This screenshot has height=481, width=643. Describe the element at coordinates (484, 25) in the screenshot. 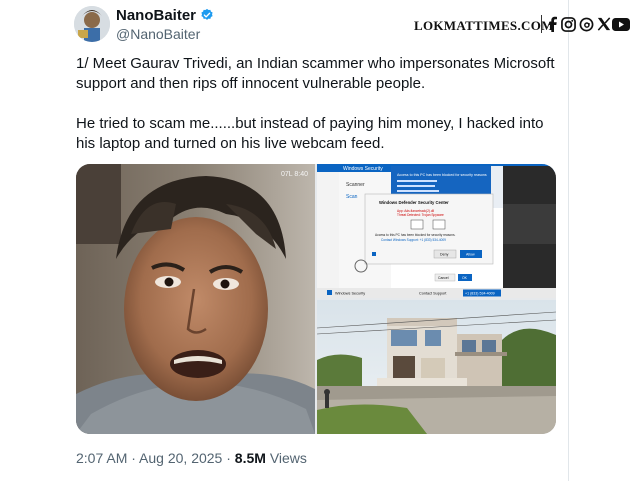

I see `brand-watermark: LOKMATTIMES.COM` at that location.